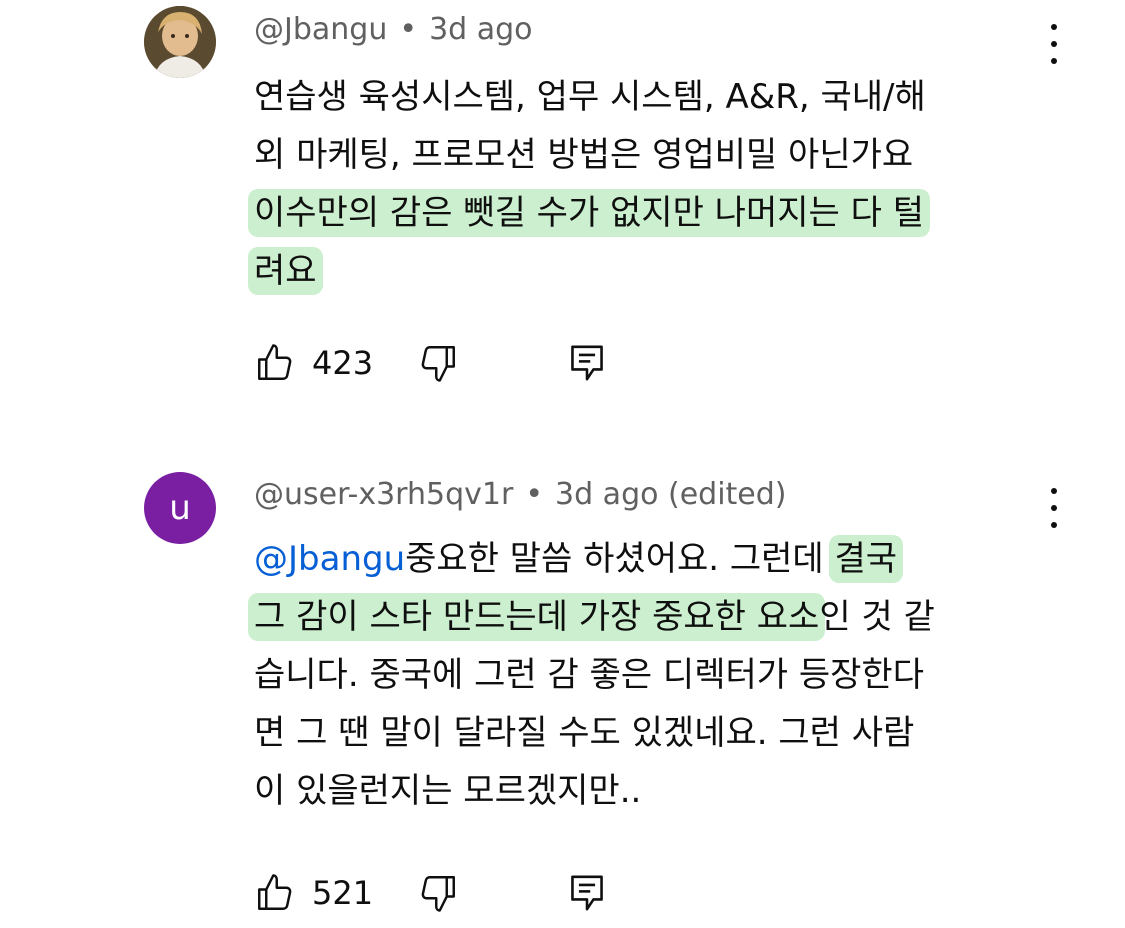 This screenshot has width=1125, height=928. What do you see at coordinates (448, 791) in the screenshot?
I see `text-segment: 이 있을런지는 모르겠지만..` at bounding box center [448, 791].